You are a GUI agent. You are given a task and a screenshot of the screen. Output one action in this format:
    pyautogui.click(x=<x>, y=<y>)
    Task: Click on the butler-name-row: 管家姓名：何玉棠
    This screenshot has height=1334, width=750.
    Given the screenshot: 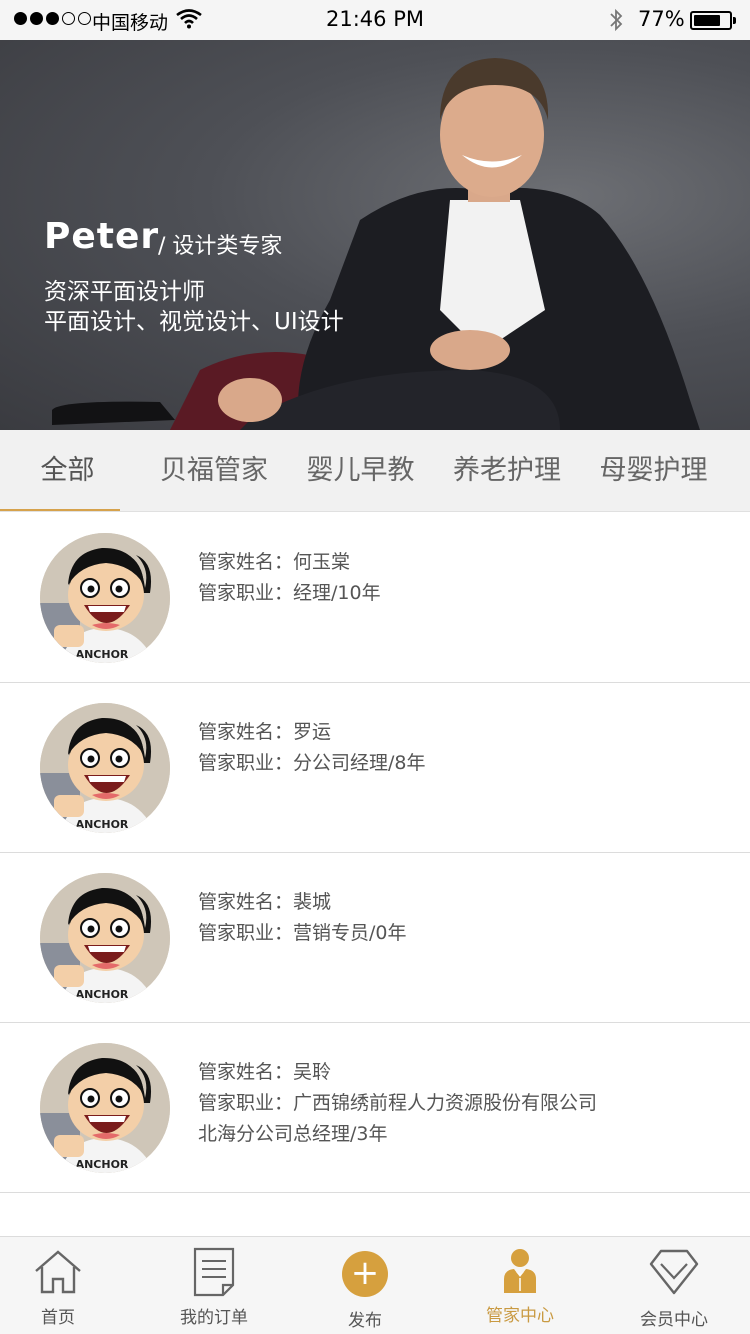 What is the action you would take?
    pyautogui.click(x=289, y=562)
    